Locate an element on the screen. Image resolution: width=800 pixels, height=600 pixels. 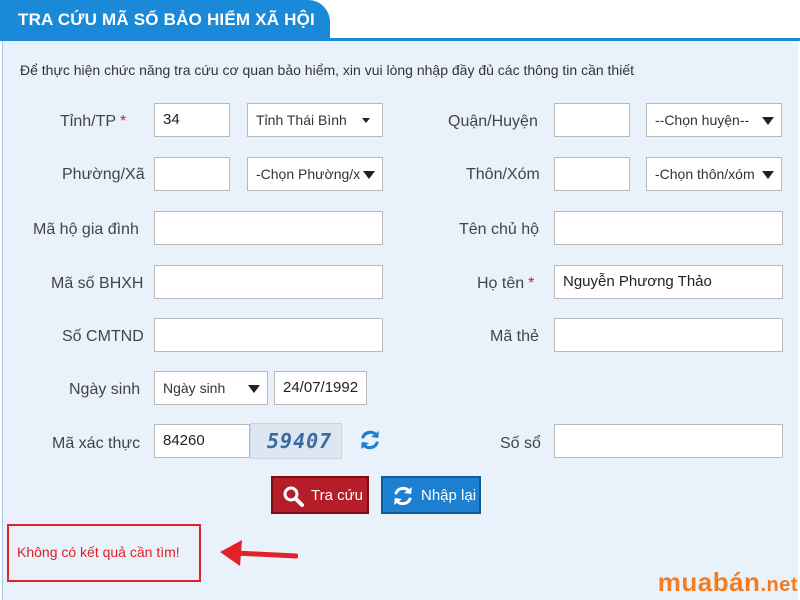
watermark-logo: muabán.net is located at coordinates (727, 582).